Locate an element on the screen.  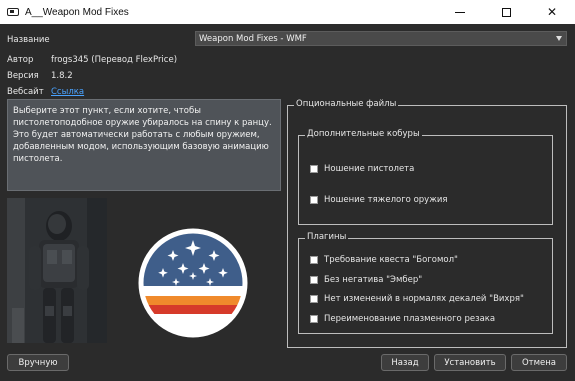
holsters-title: Дополнительные кобуры is located at coordinates (363, 134).